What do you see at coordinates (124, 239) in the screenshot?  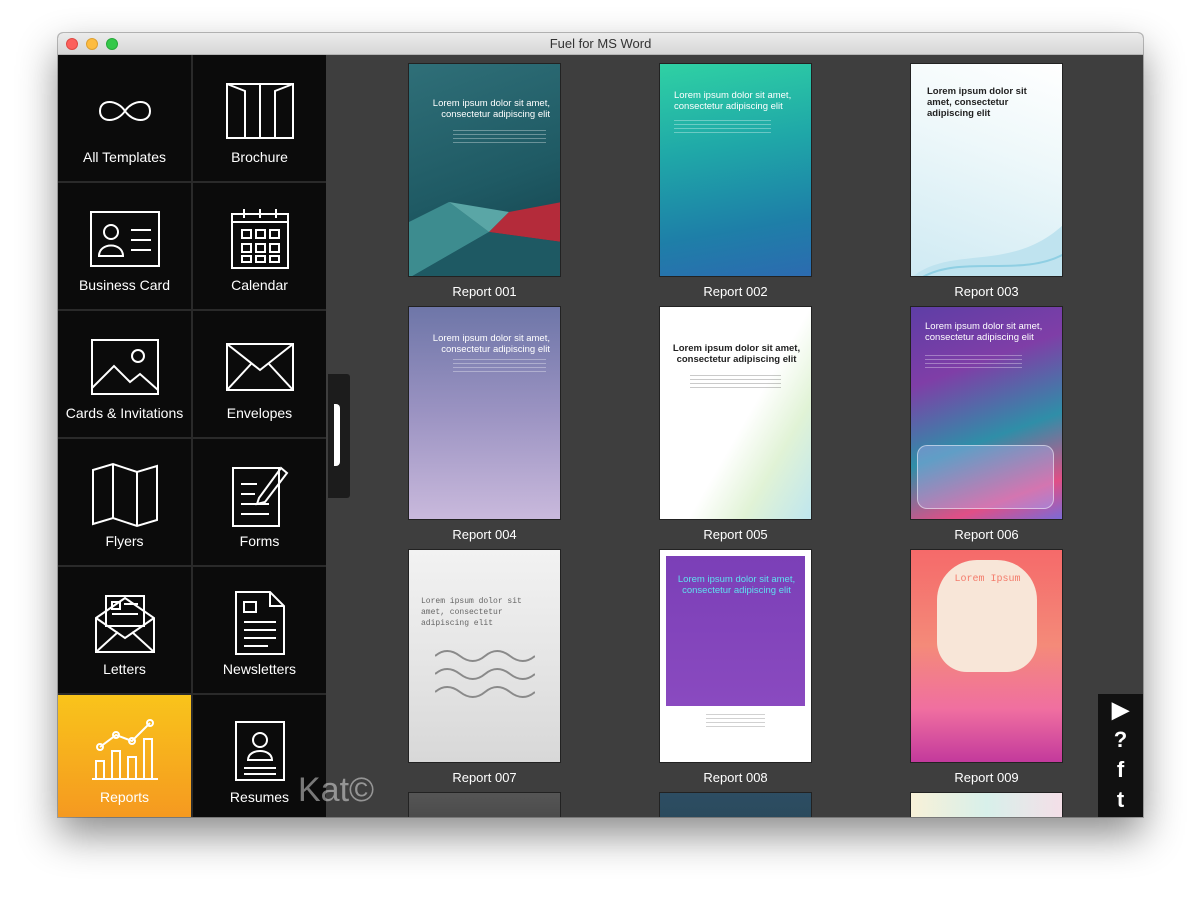 I see `business-card-icon` at bounding box center [124, 239].